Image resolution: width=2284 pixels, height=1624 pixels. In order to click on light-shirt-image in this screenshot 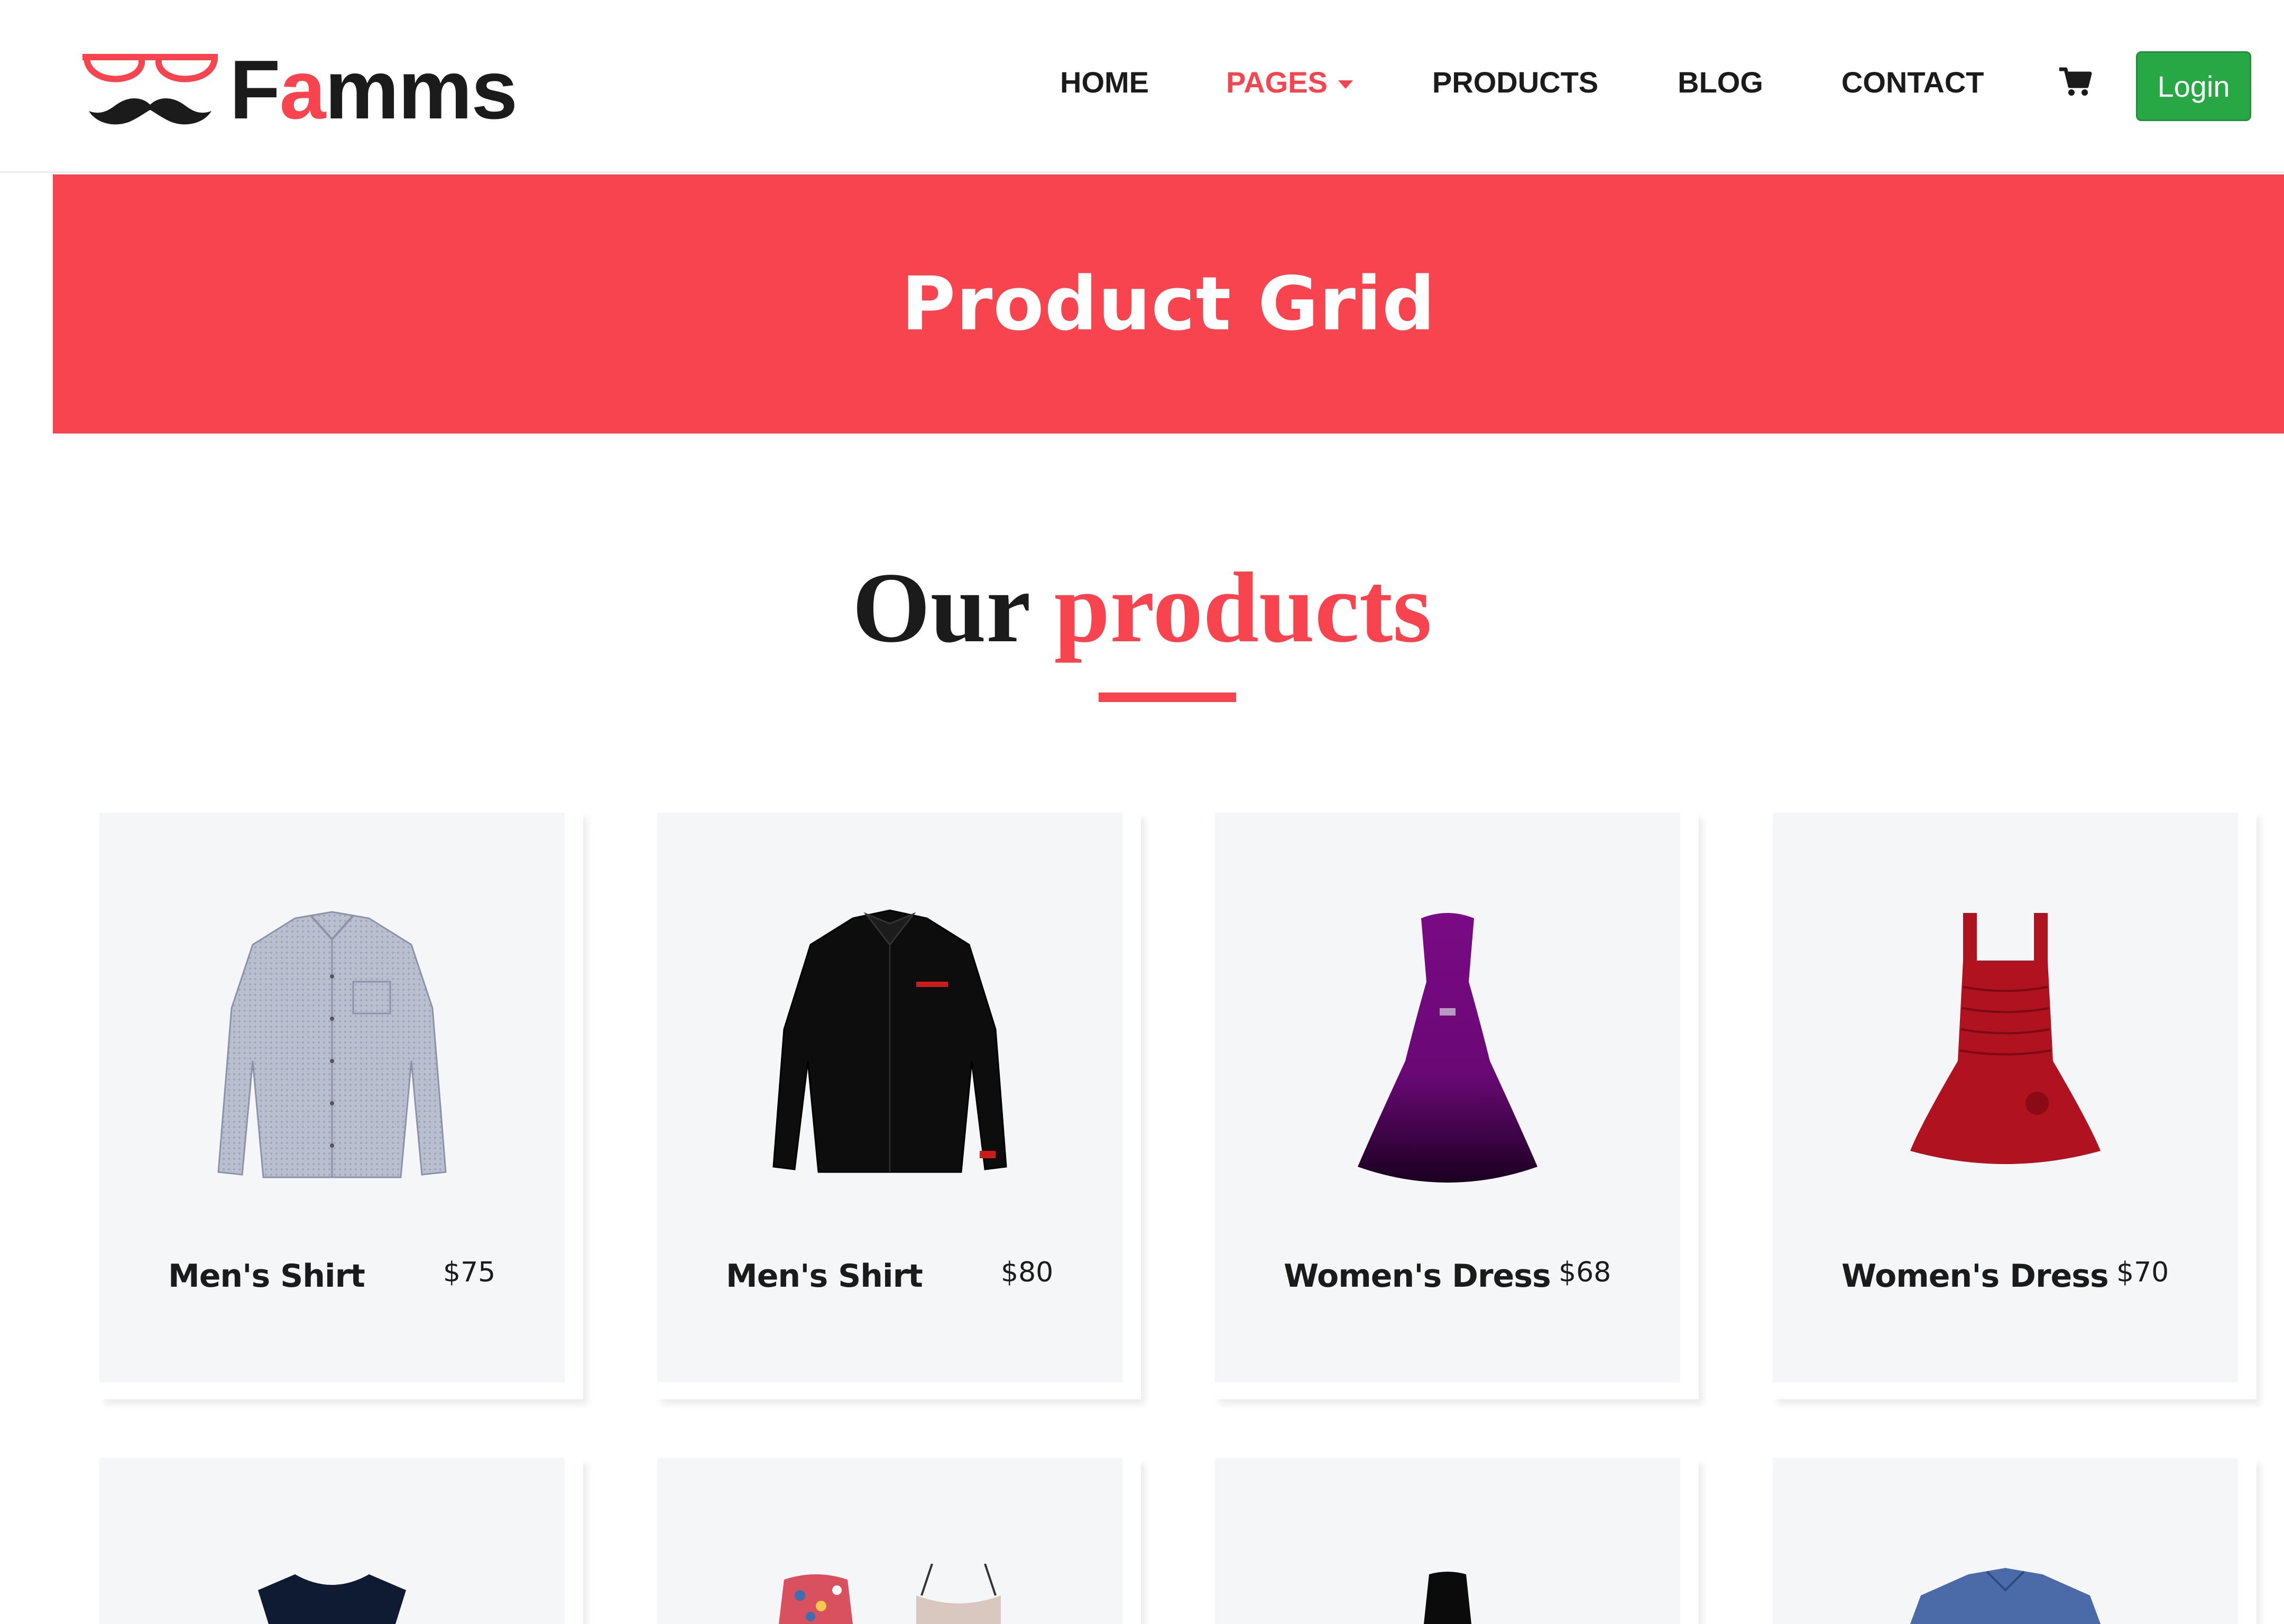, I will do `click(332, 1050)`.